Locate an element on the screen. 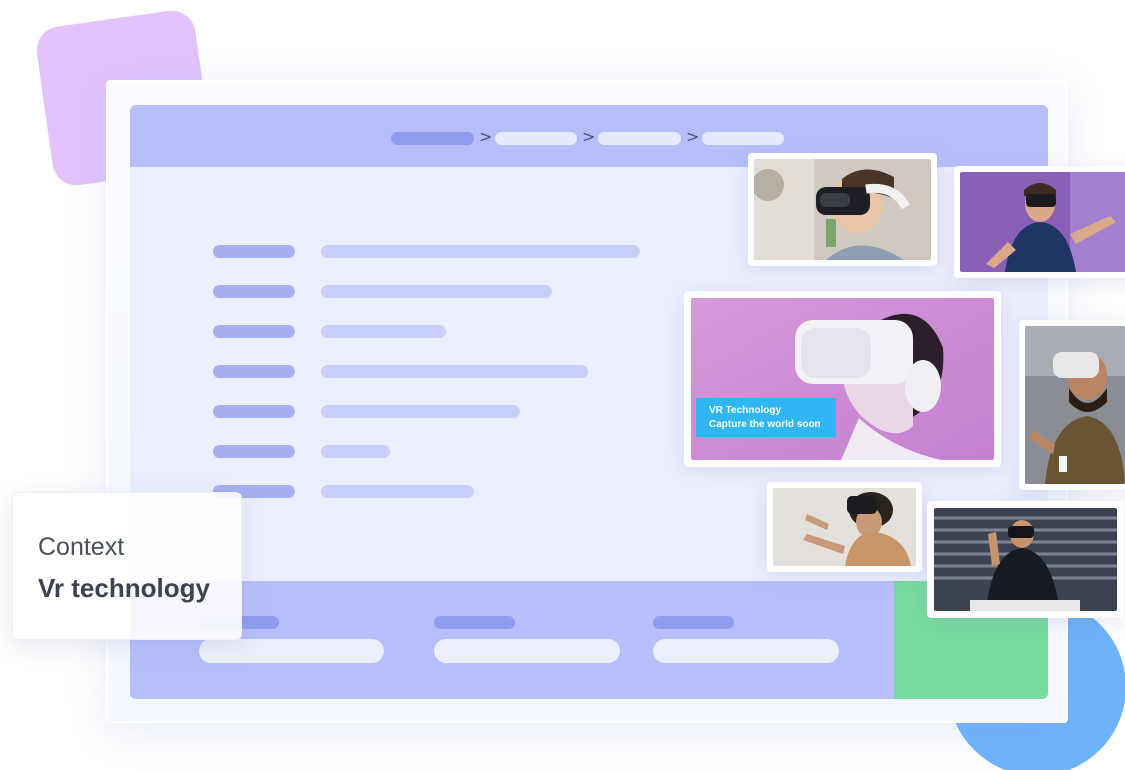 This screenshot has height=770, width=1125. vr-photo-man-desk-image is located at coordinates (1025, 559).